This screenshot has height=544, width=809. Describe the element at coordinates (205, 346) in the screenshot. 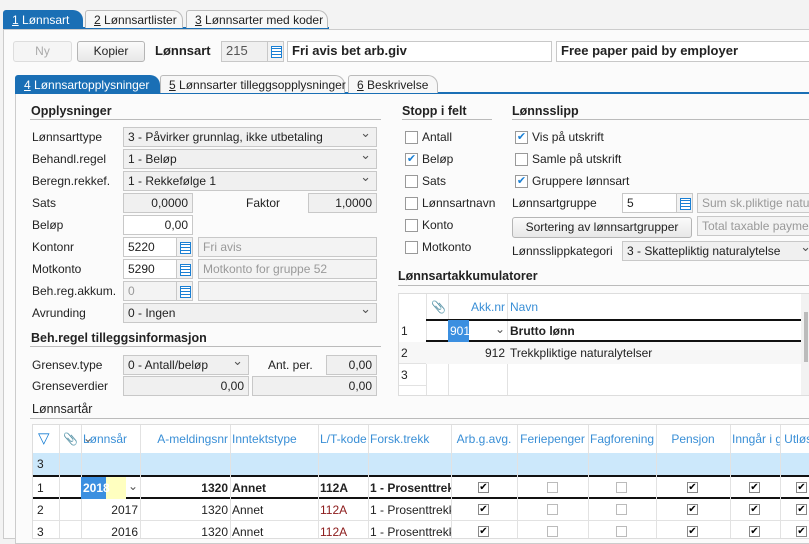

I see `divider` at that location.